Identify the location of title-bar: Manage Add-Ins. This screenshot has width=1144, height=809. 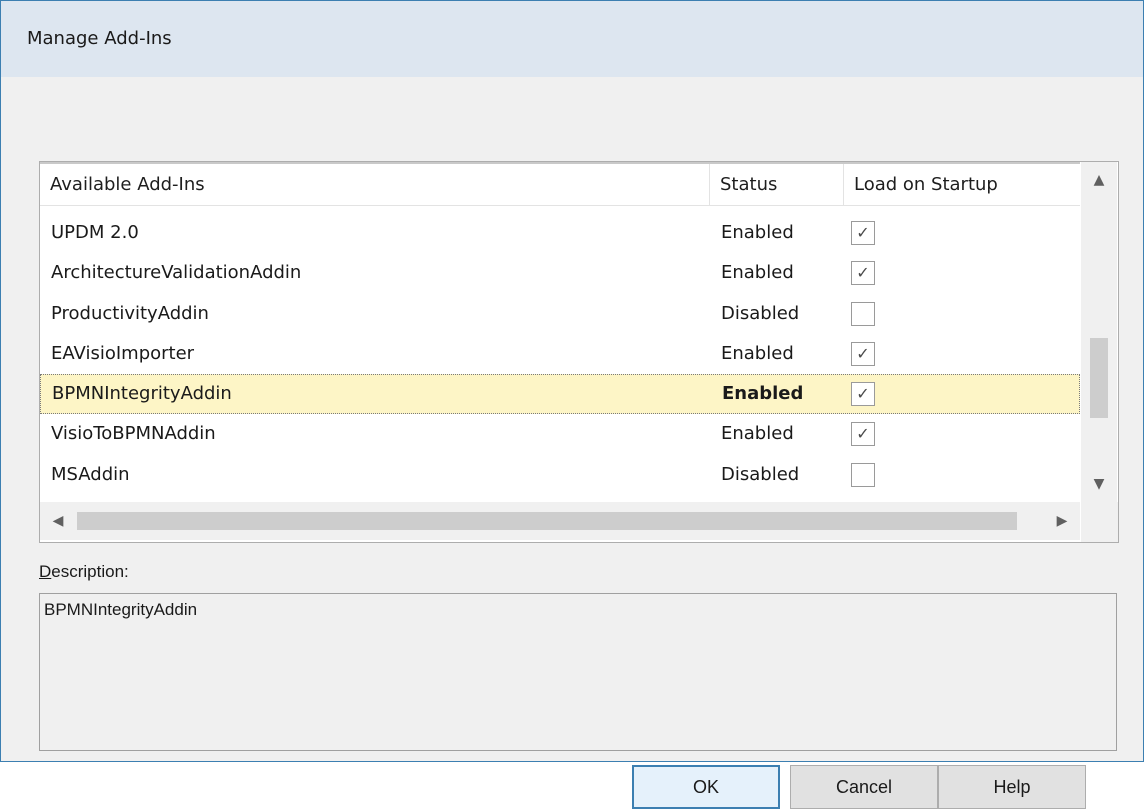
(572, 39).